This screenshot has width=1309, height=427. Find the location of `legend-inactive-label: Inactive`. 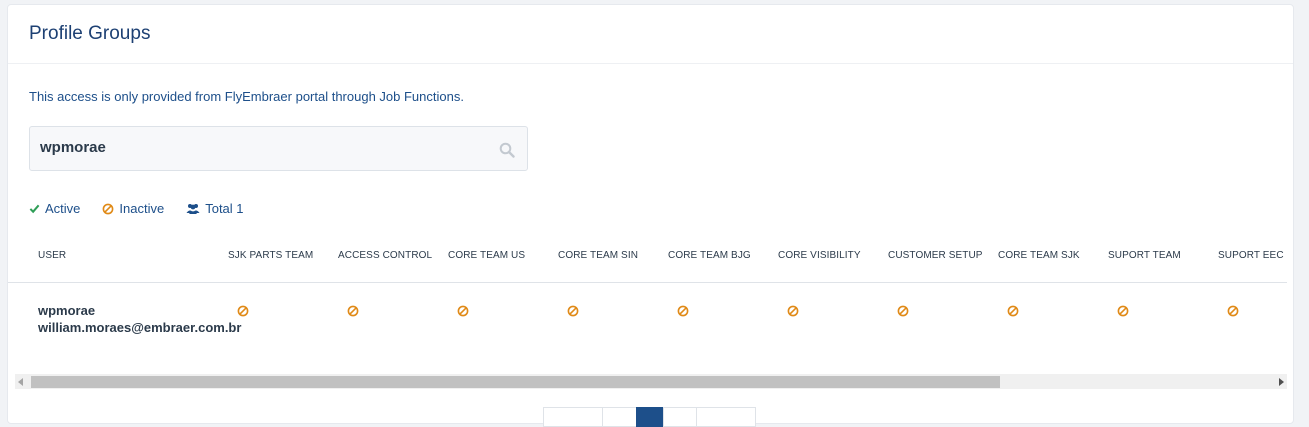

legend-inactive-label: Inactive is located at coordinates (142, 208).